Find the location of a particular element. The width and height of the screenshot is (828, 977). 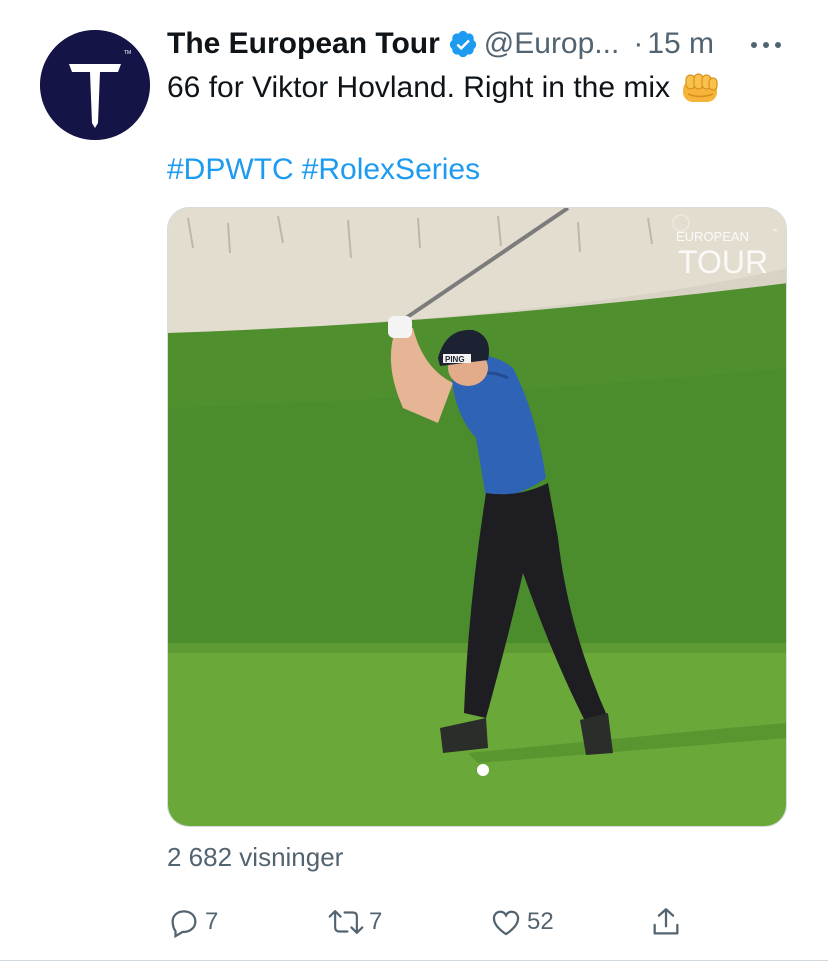

cap-logo-text: PING is located at coordinates (455, 359).